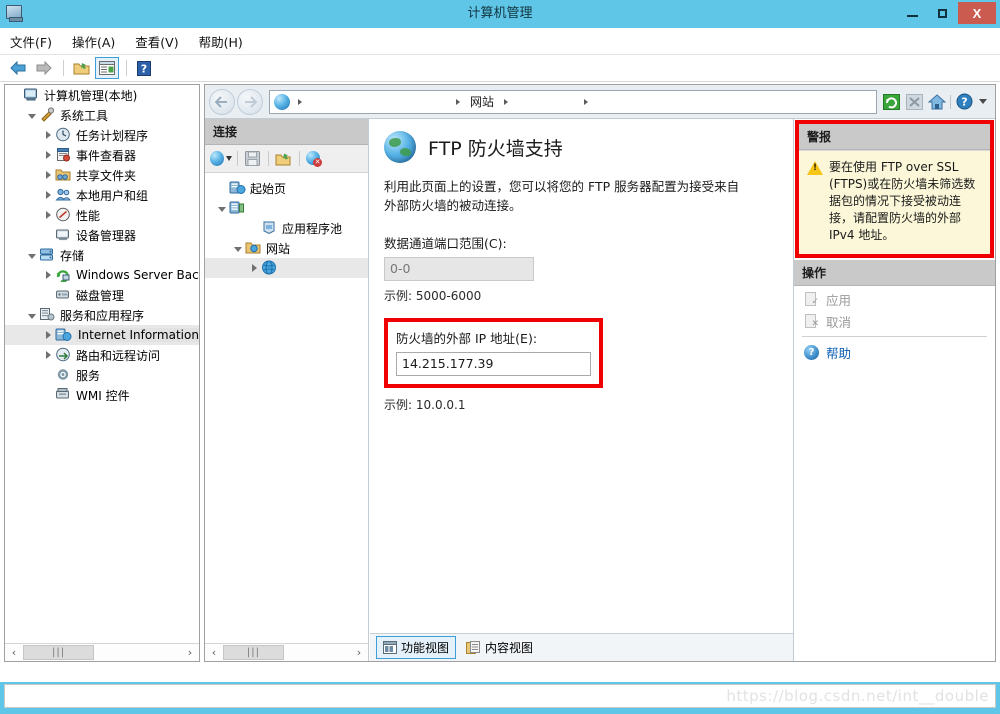 This screenshot has height=714, width=1000. What do you see at coordinates (416, 647) in the screenshot?
I see `tab-features-view: 功能视图` at bounding box center [416, 647].